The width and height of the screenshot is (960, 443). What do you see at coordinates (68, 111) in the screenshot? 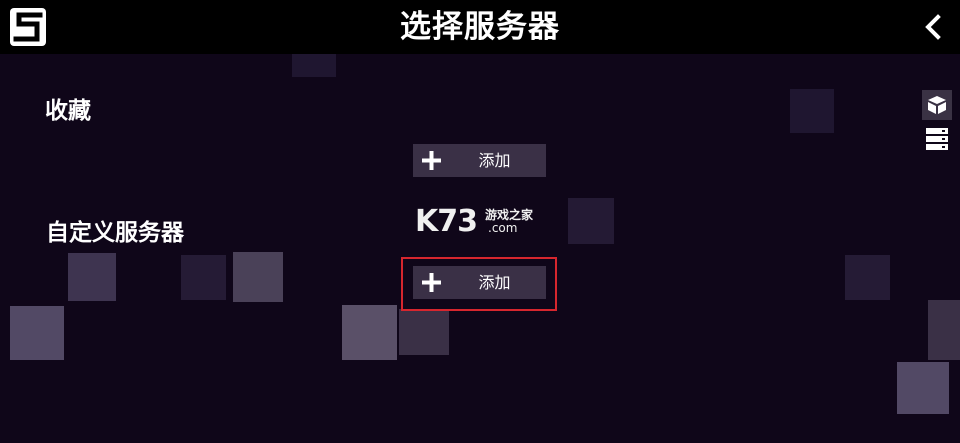
I see `favorites-label: 收藏` at bounding box center [68, 111].